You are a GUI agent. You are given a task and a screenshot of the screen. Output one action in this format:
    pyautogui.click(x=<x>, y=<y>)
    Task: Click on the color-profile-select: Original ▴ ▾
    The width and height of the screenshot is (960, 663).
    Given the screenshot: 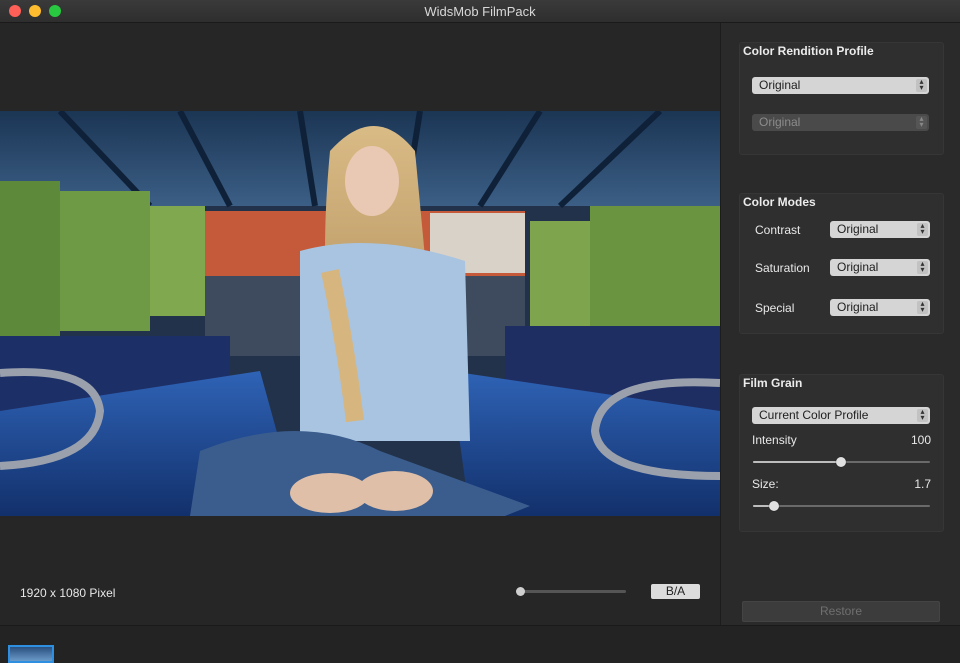 What is the action you would take?
    pyautogui.click(x=840, y=85)
    